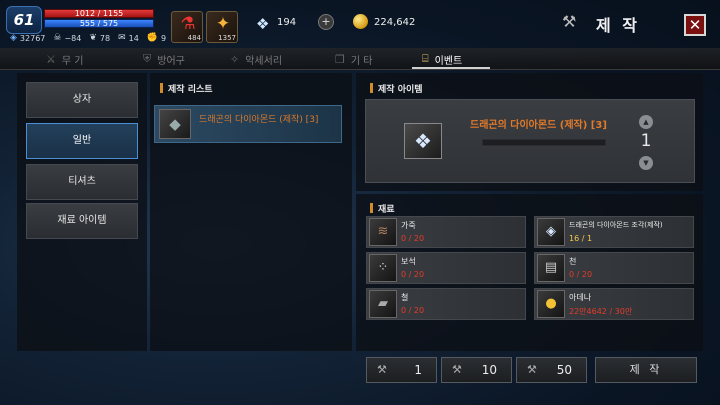 Image resolution: width=720 pixels, height=405 pixels. I want to click on material-slot: ◈ 드래곤의 다이아몬드 조각(제작) 16 / 1, so click(614, 232).